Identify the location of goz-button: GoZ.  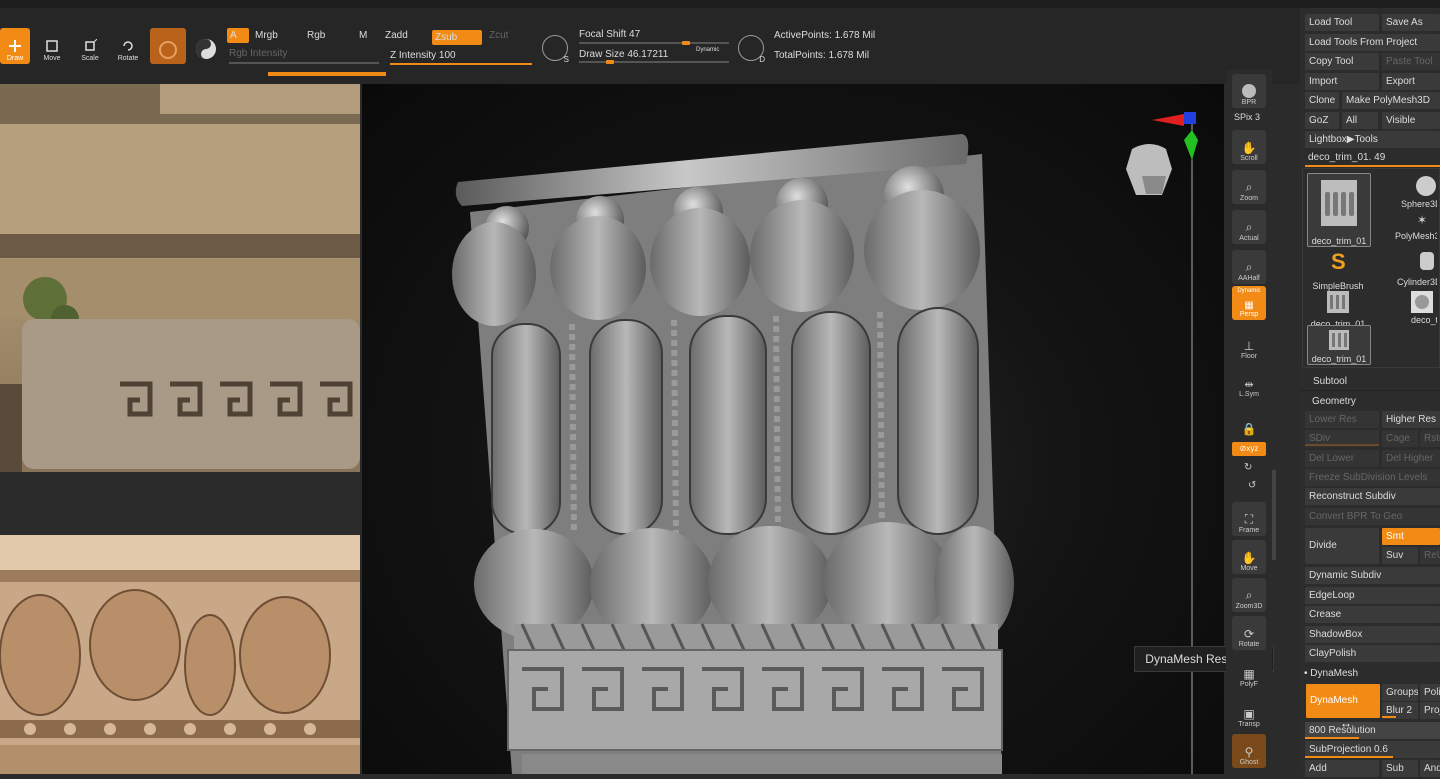
(1322, 120).